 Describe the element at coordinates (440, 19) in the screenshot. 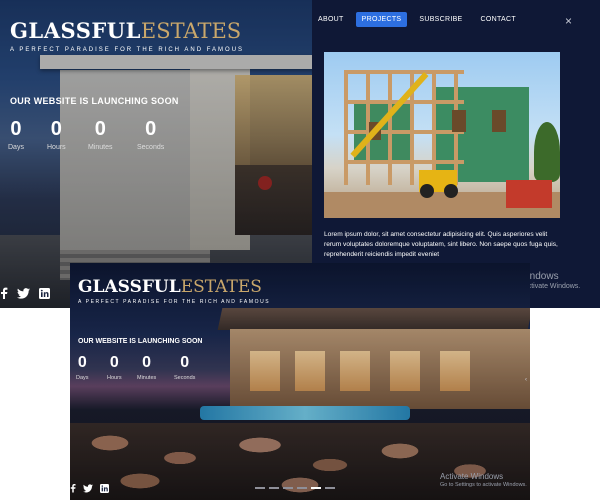

I see `nav-subscribe: SUBSCRIBE` at that location.